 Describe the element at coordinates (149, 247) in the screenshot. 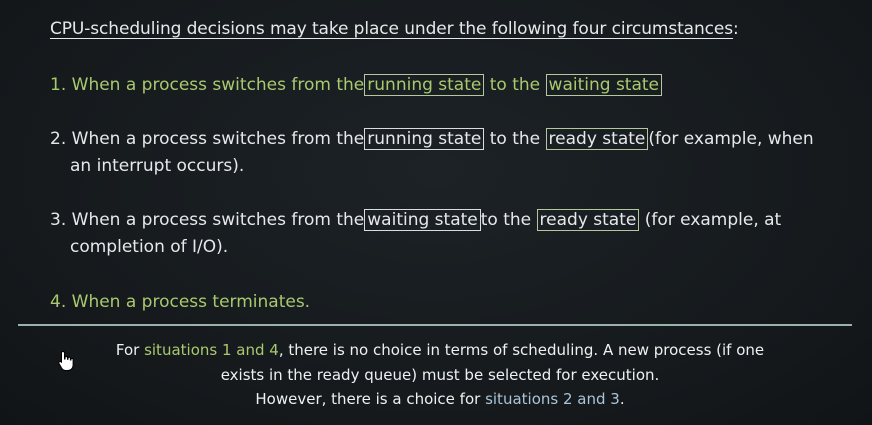

I see `item-line2: completion of I/O).` at that location.